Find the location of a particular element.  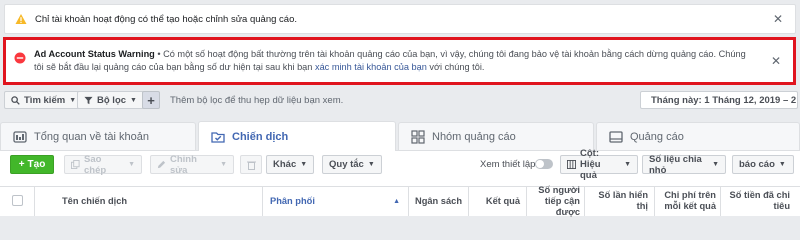

tab-label: Tổng quan về tài khoản is located at coordinates (91, 136).